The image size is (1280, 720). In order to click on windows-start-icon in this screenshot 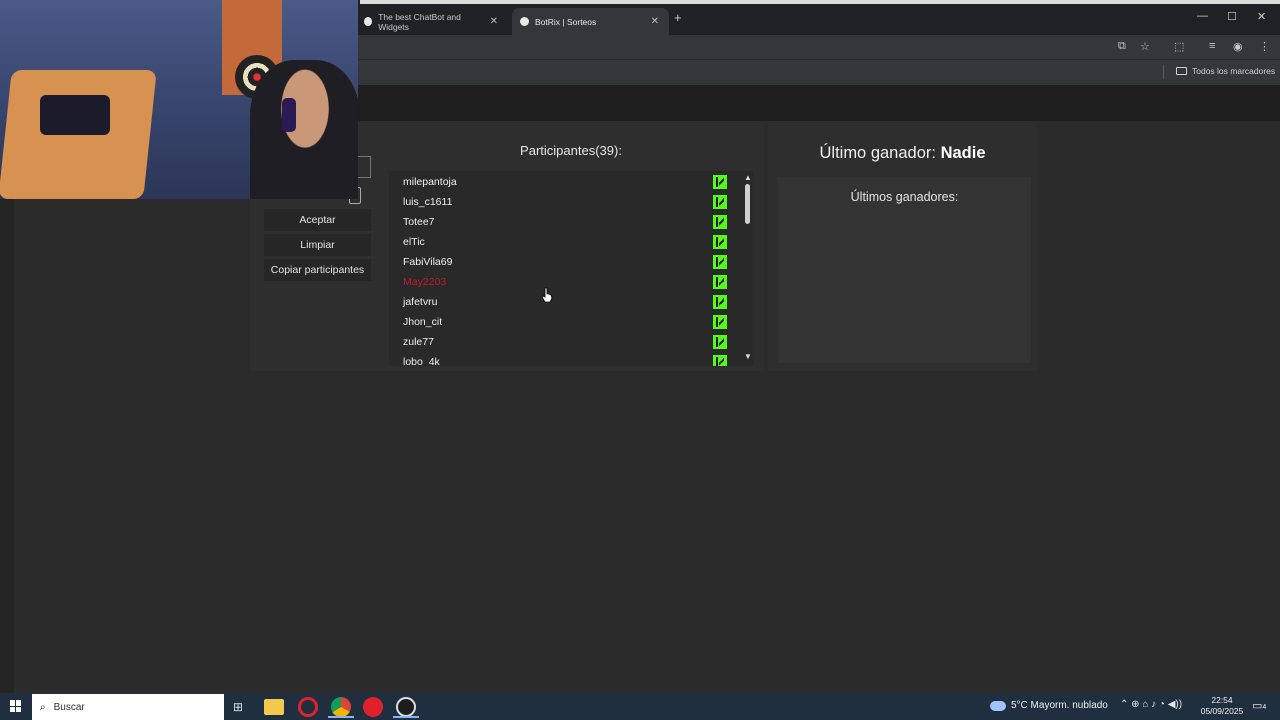, I will do `click(16, 706)`.